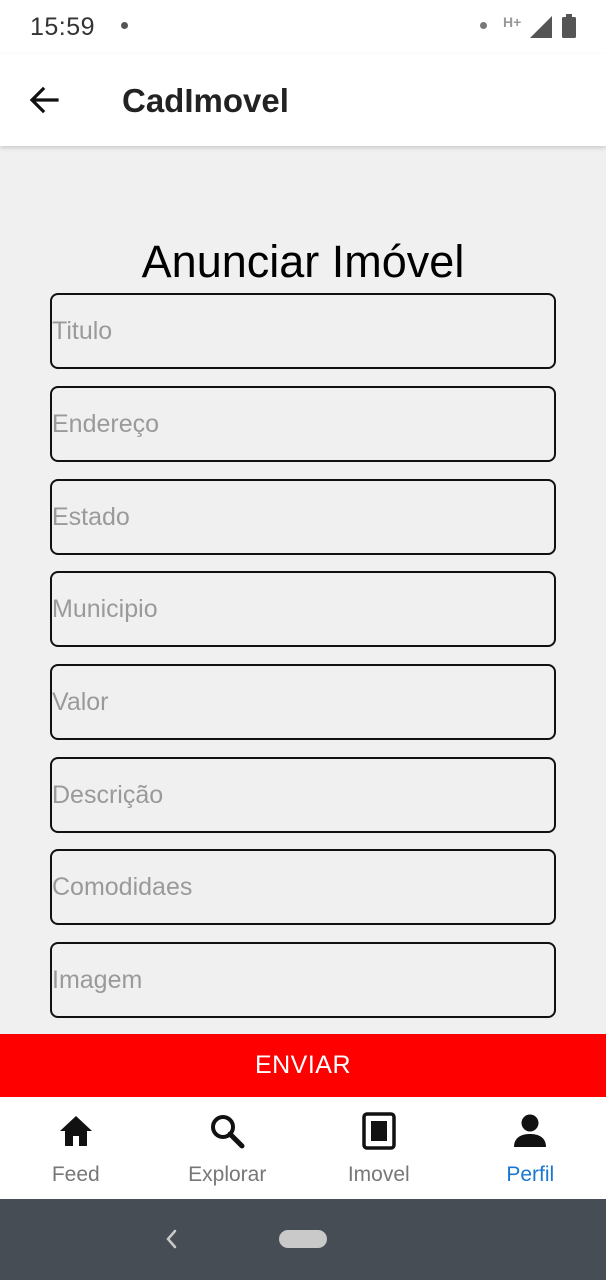  I want to click on system-nav-bar, so click(303, 1239).